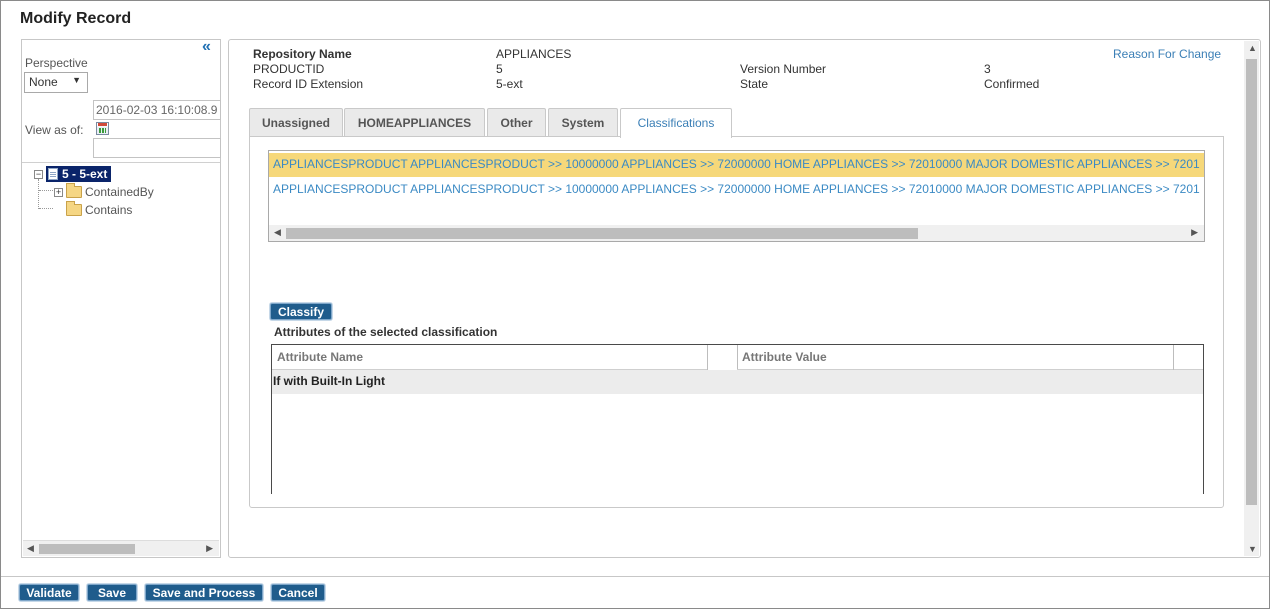 The image size is (1270, 609). What do you see at coordinates (414, 122) in the screenshot?
I see `tab-homeappliances: HOMEAPPLIANCES` at bounding box center [414, 122].